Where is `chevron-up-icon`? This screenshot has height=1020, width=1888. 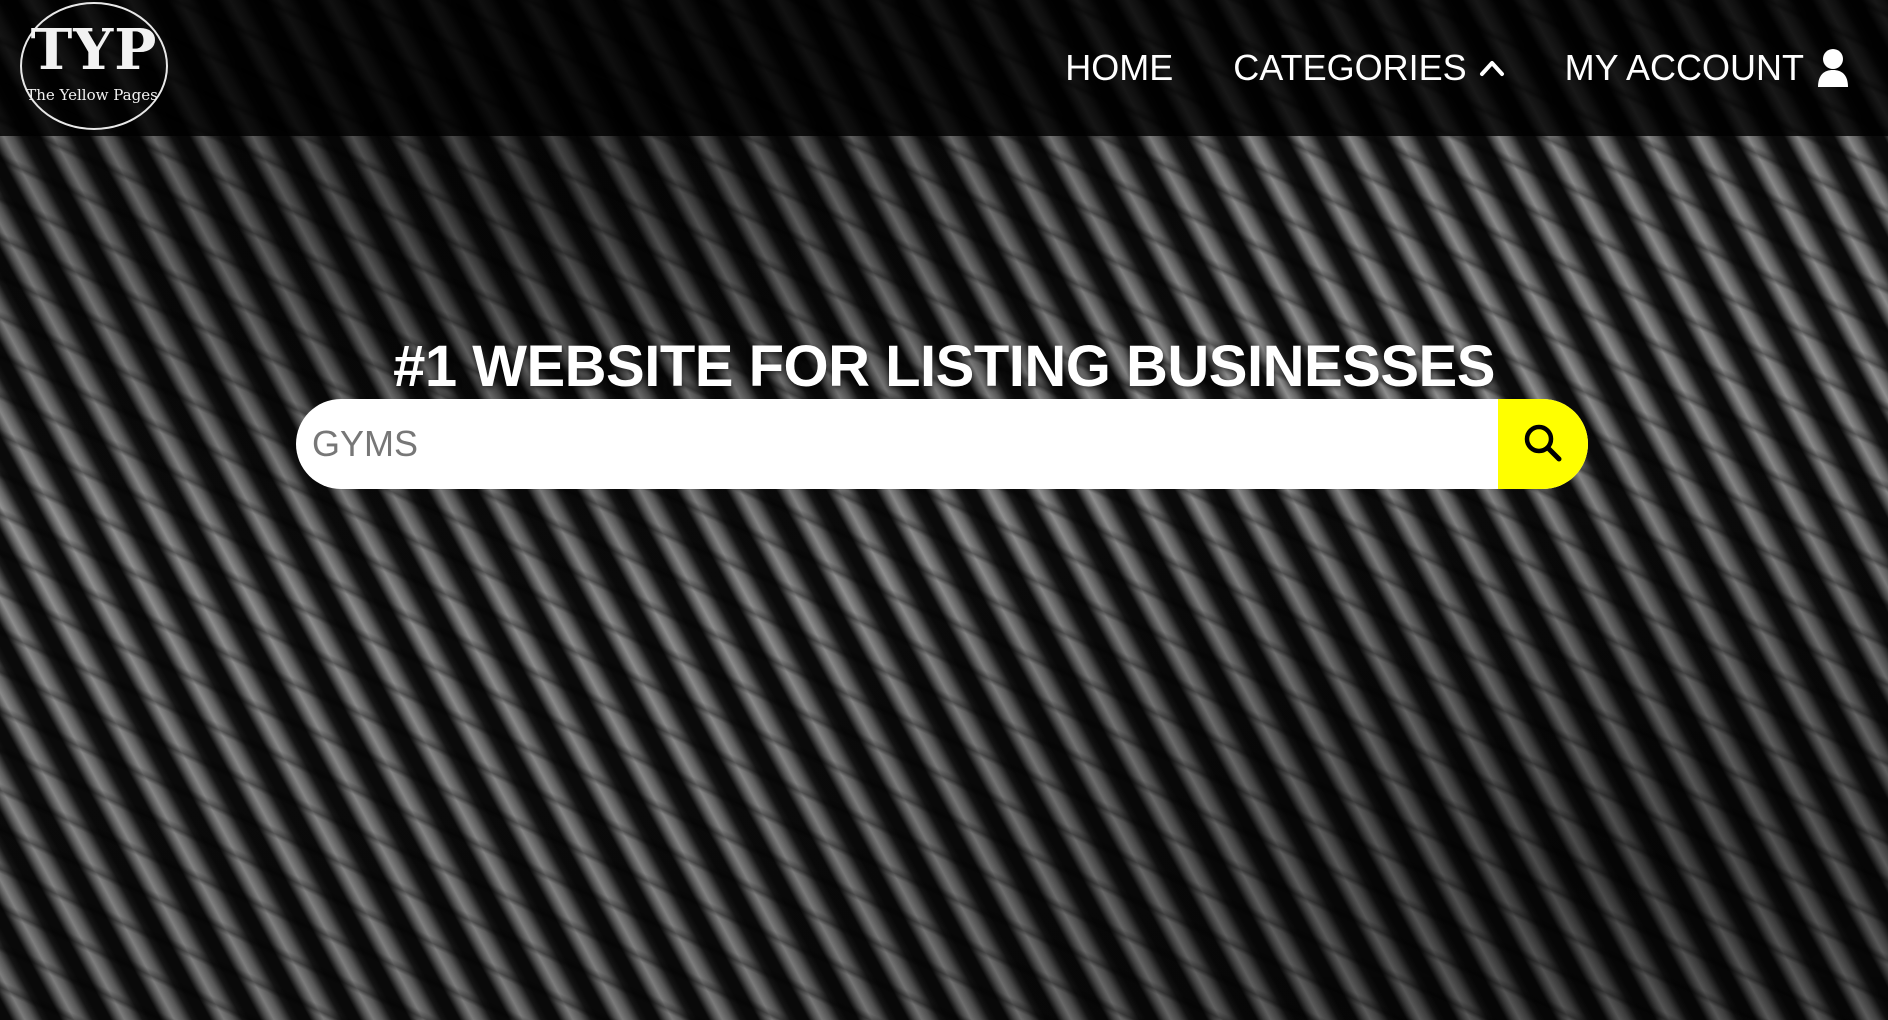 chevron-up-icon is located at coordinates (1492, 68).